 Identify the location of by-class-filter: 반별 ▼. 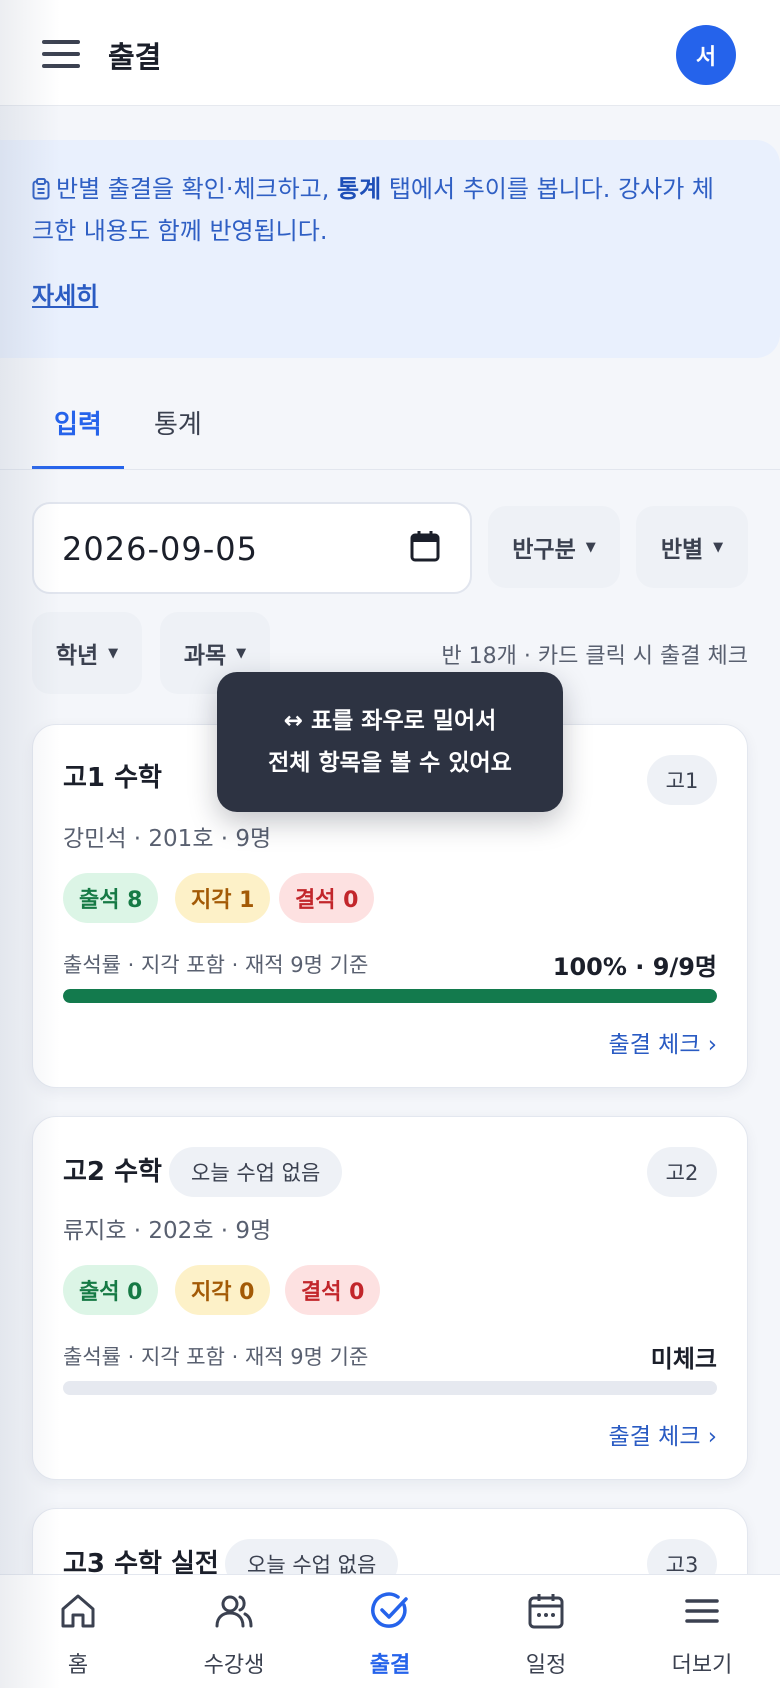
(692, 547).